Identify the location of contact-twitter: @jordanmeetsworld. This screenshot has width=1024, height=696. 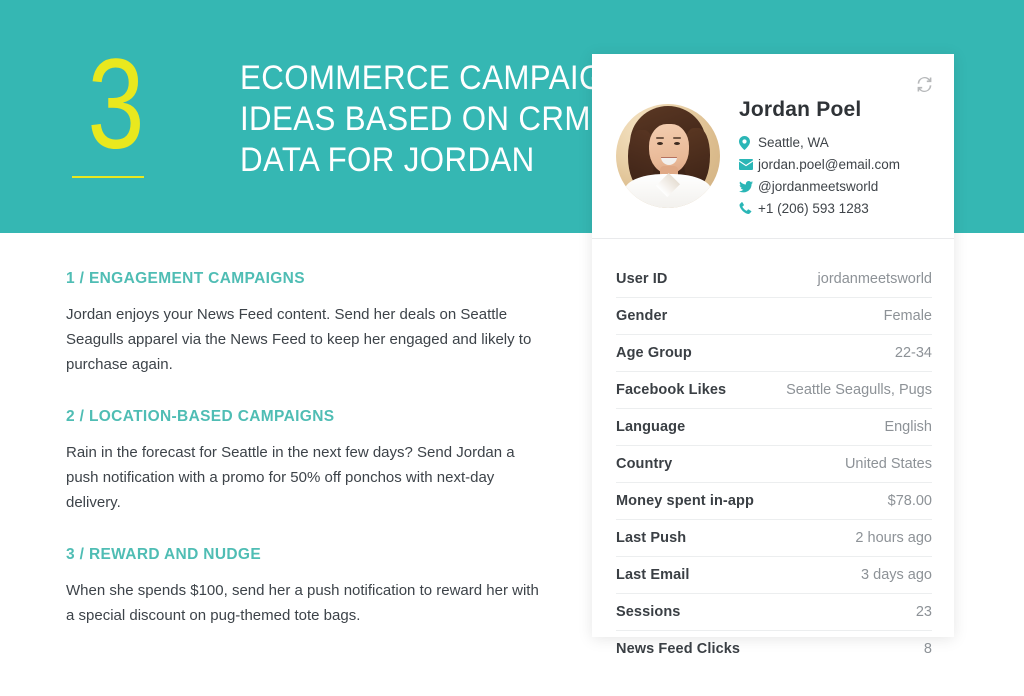
(819, 186).